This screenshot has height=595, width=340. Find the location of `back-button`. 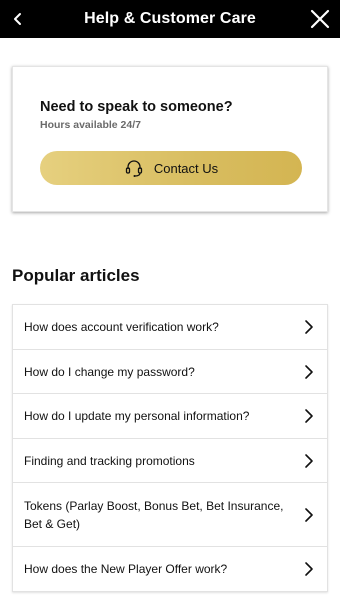

back-button is located at coordinates (18, 19).